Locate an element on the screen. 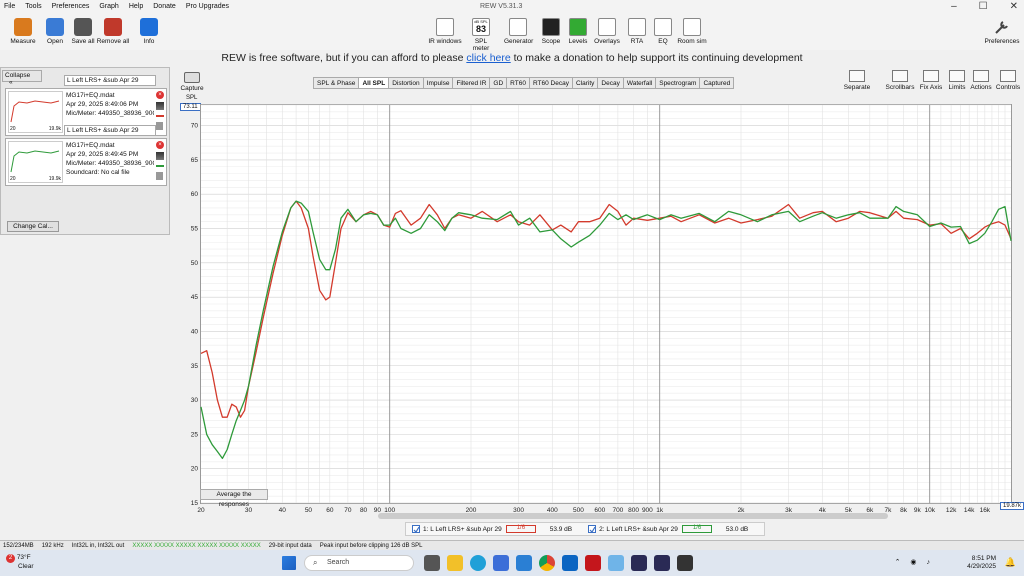  rew-taskbar-icon is located at coordinates (685, 563).